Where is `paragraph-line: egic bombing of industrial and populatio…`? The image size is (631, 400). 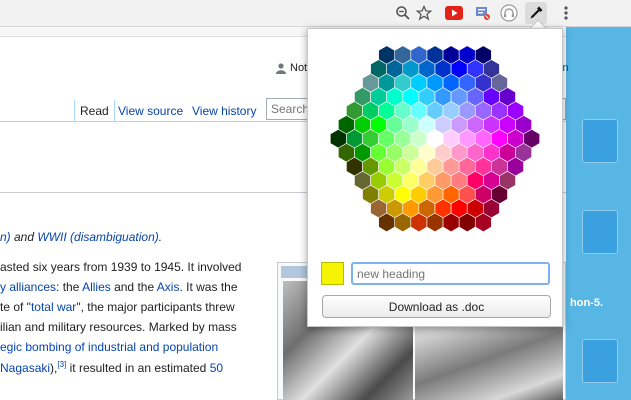
paragraph-line: egic bombing of industrial and populatio… is located at coordinates (109, 347).